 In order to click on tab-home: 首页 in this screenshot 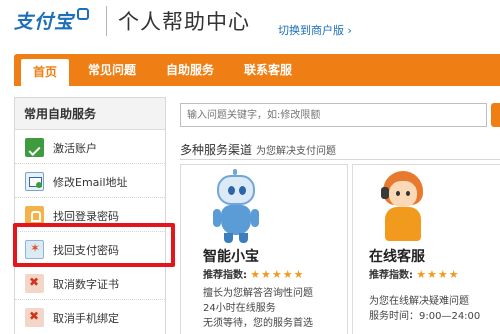, I will do `click(45, 72)`.